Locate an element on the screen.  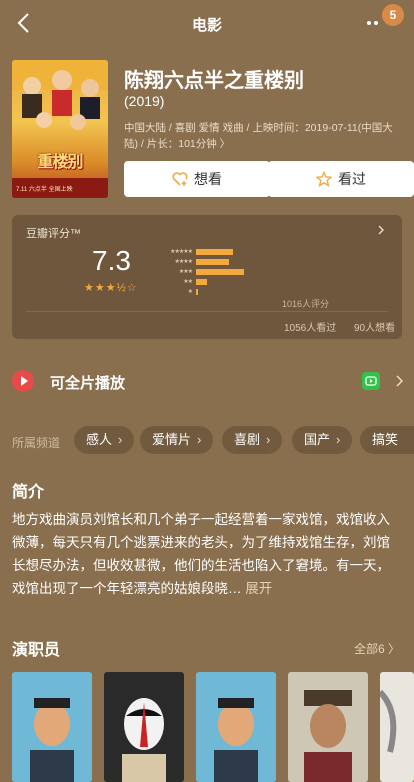
play-icon is located at coordinates (23, 381).